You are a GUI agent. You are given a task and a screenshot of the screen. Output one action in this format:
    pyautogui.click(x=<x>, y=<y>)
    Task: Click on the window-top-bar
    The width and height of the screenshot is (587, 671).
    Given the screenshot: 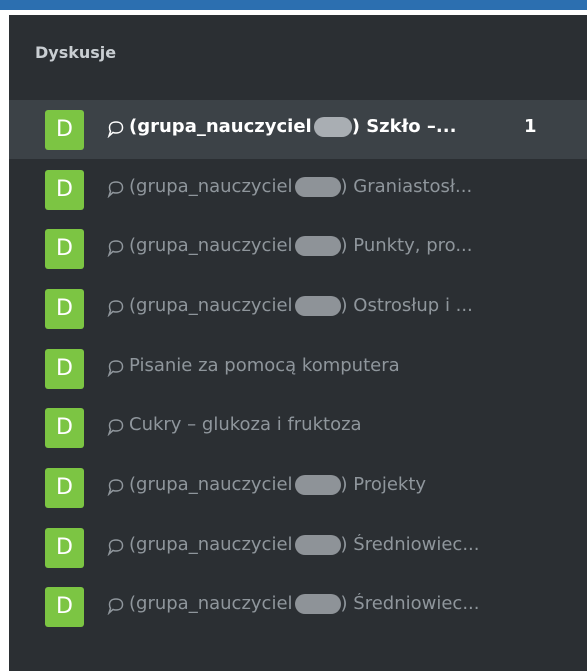 What is the action you would take?
    pyautogui.click(x=293, y=5)
    